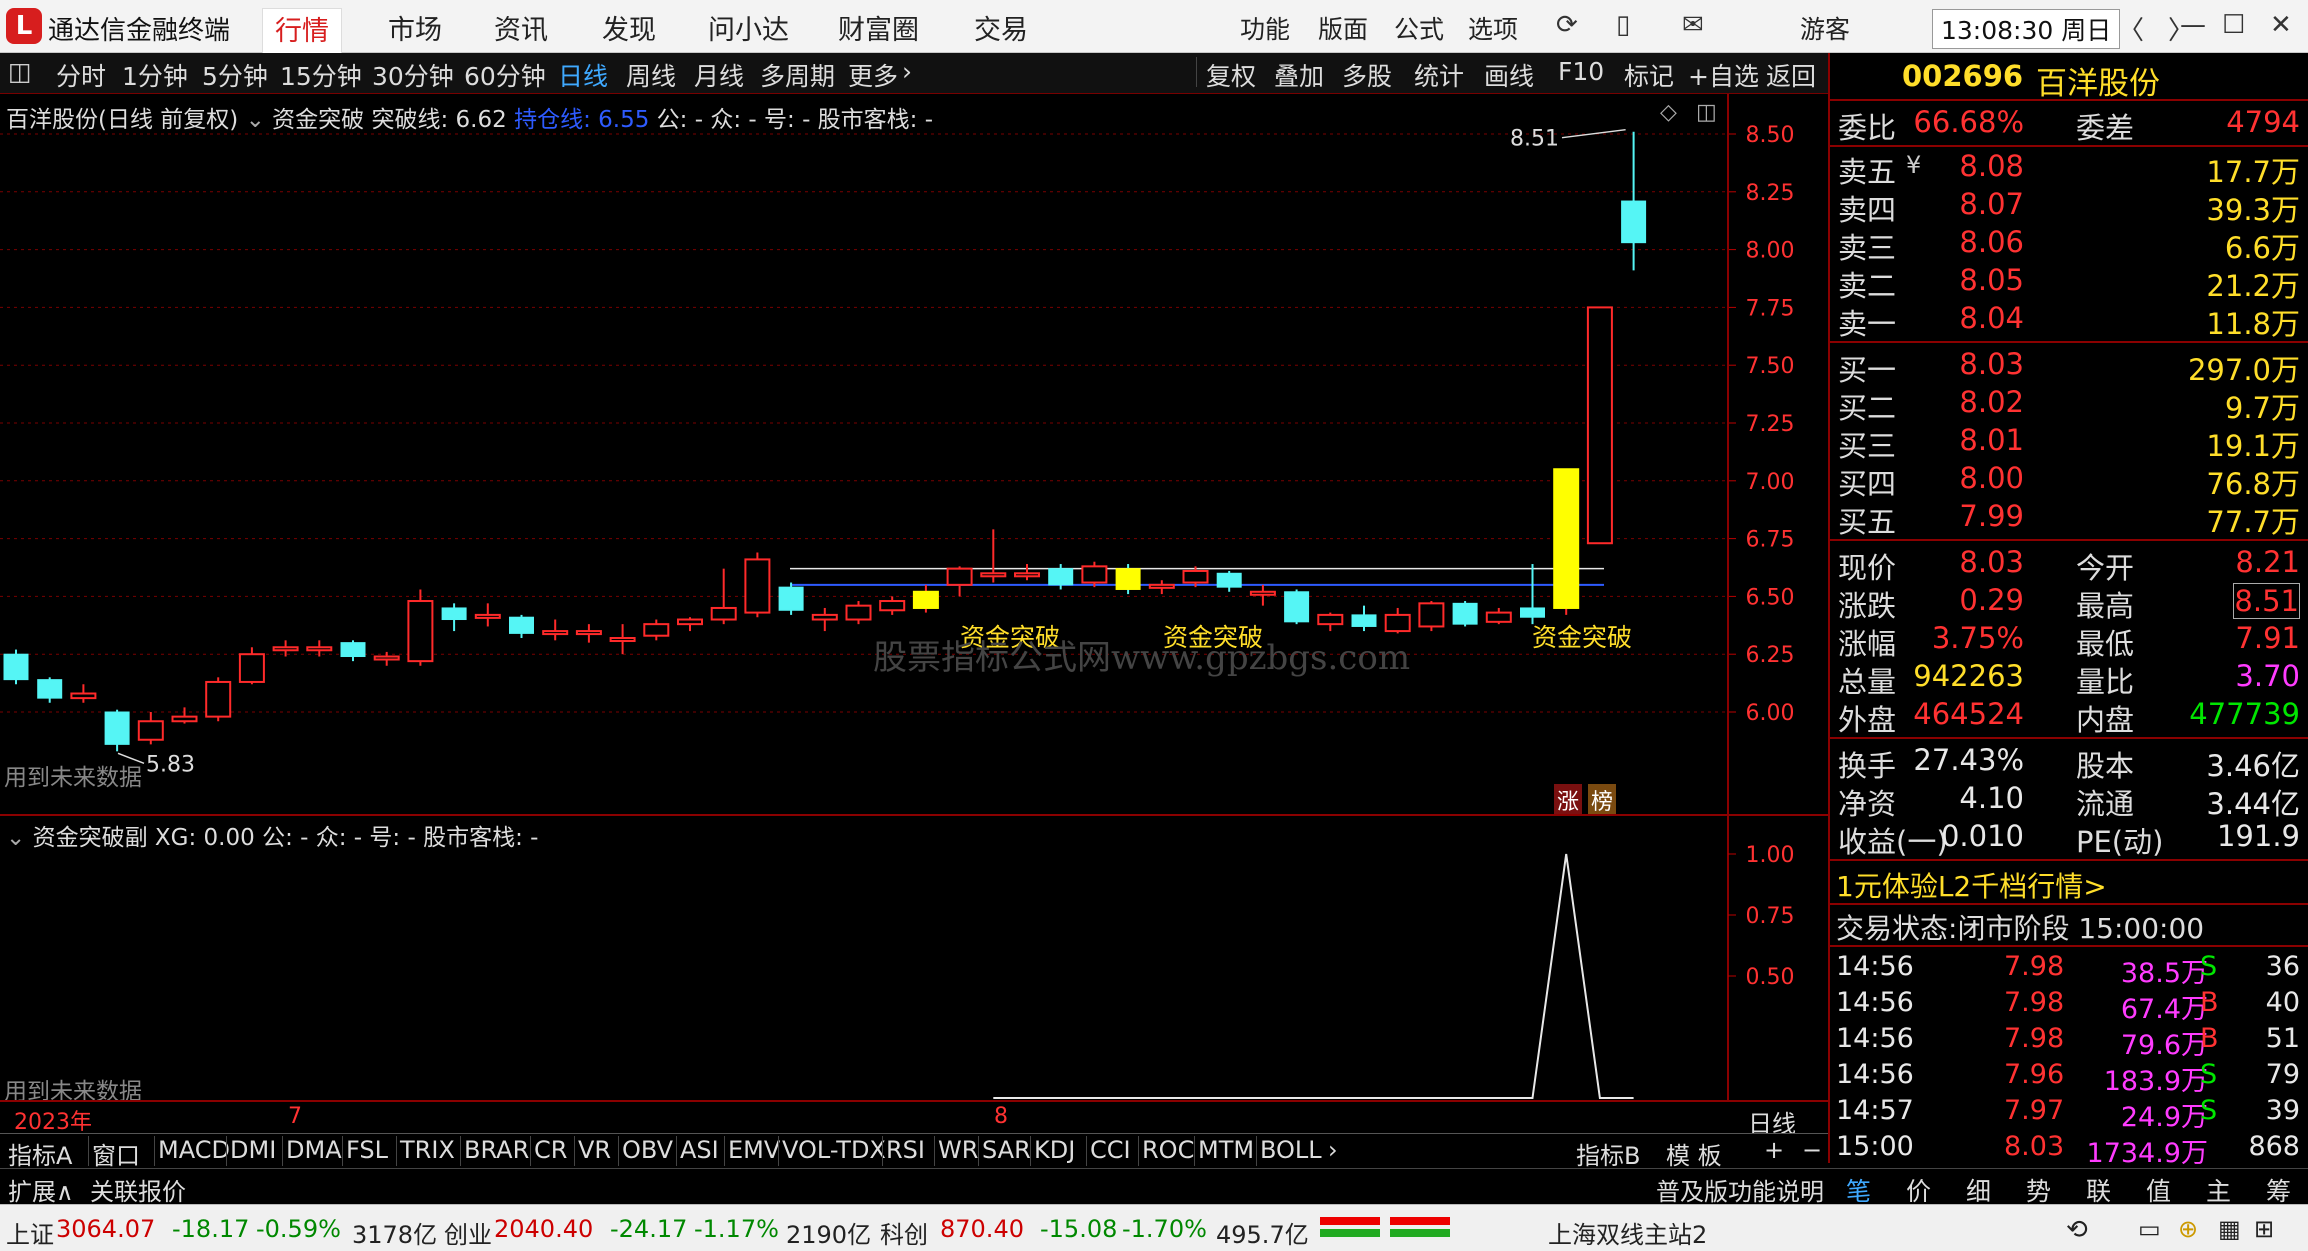 This screenshot has height=1251, width=2308. I want to click on nav-tab-market: 市场, so click(415, 27).